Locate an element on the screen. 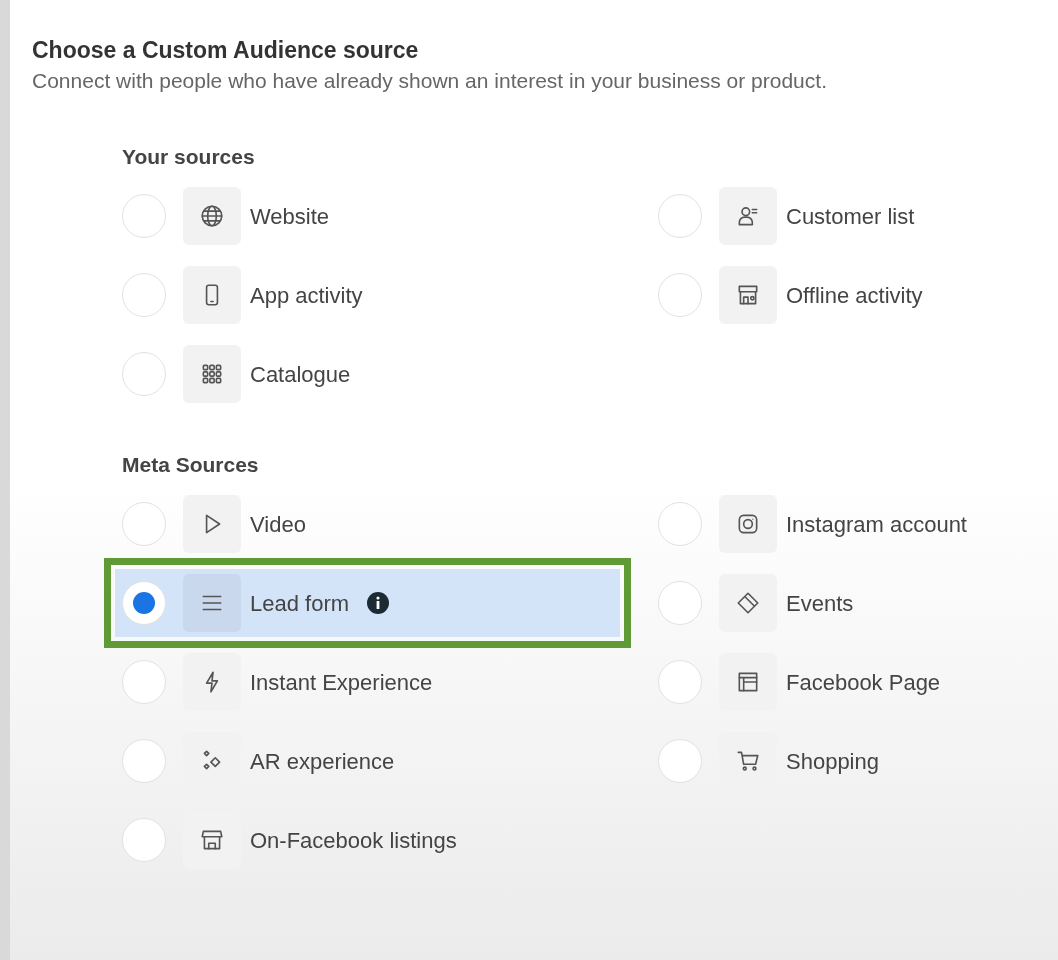 This screenshot has height=960, width=1058. source-option: AR experience is located at coordinates (259, 761).